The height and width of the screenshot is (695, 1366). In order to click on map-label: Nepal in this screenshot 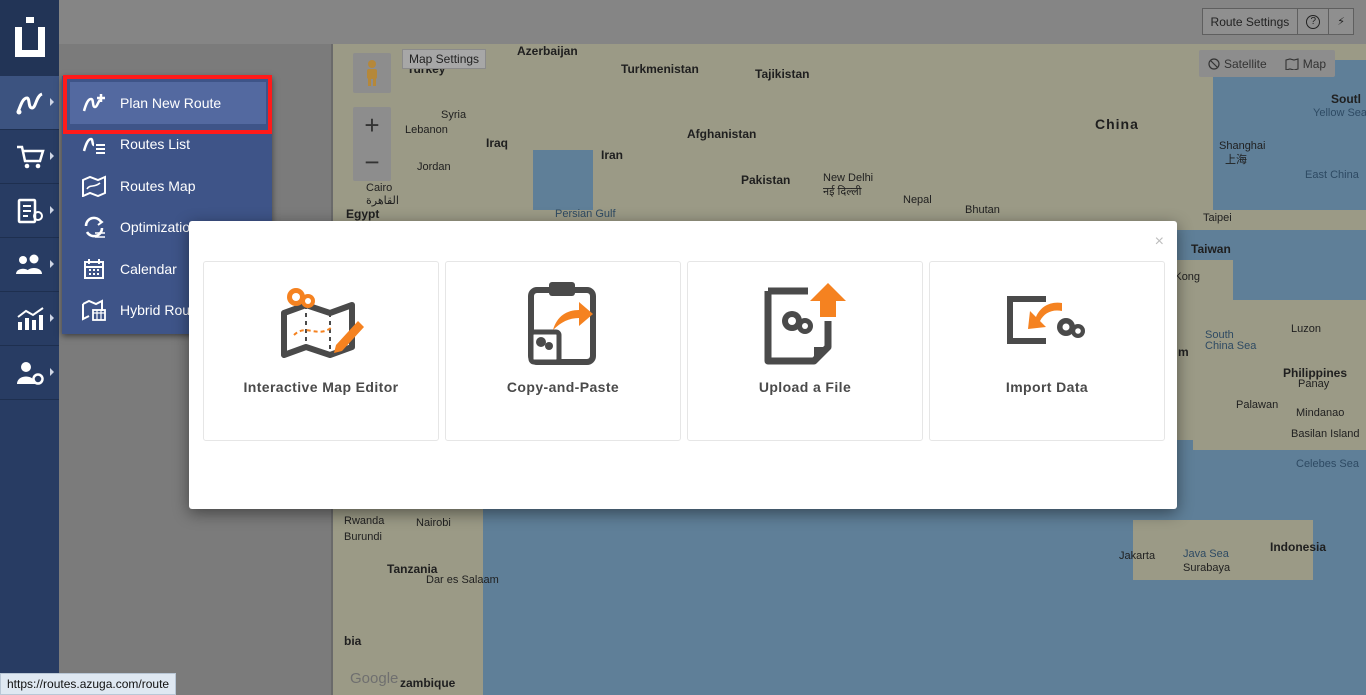, I will do `click(917, 200)`.